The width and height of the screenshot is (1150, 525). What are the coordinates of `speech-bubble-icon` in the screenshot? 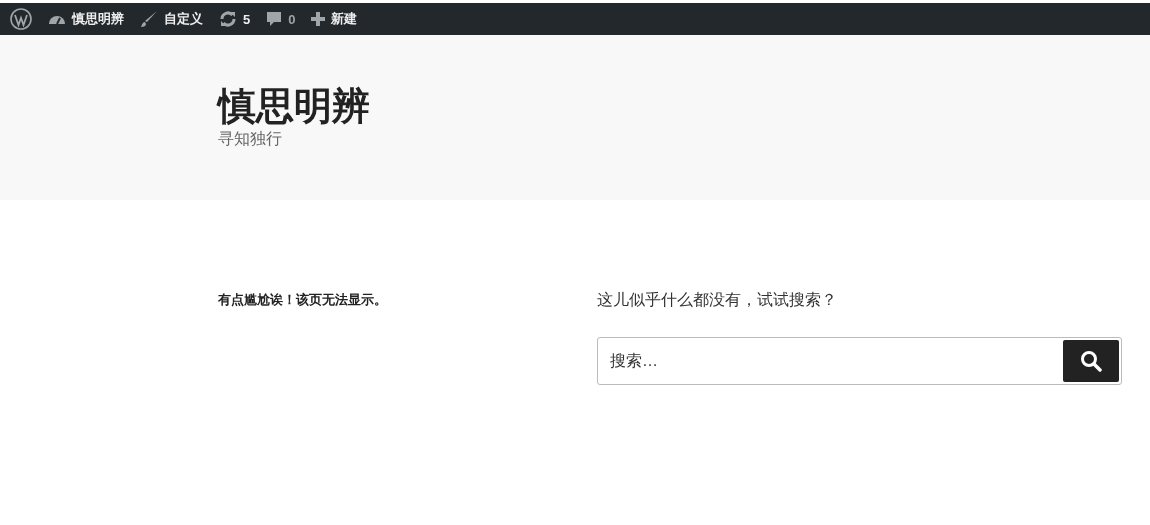 It's located at (274, 19).